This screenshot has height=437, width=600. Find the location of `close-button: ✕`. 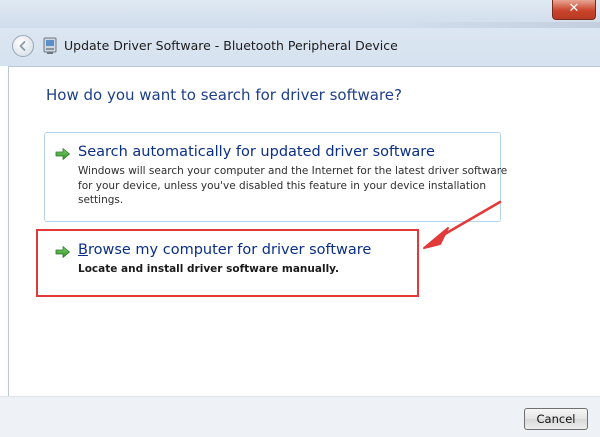

close-button: ✕ is located at coordinates (574, 10).